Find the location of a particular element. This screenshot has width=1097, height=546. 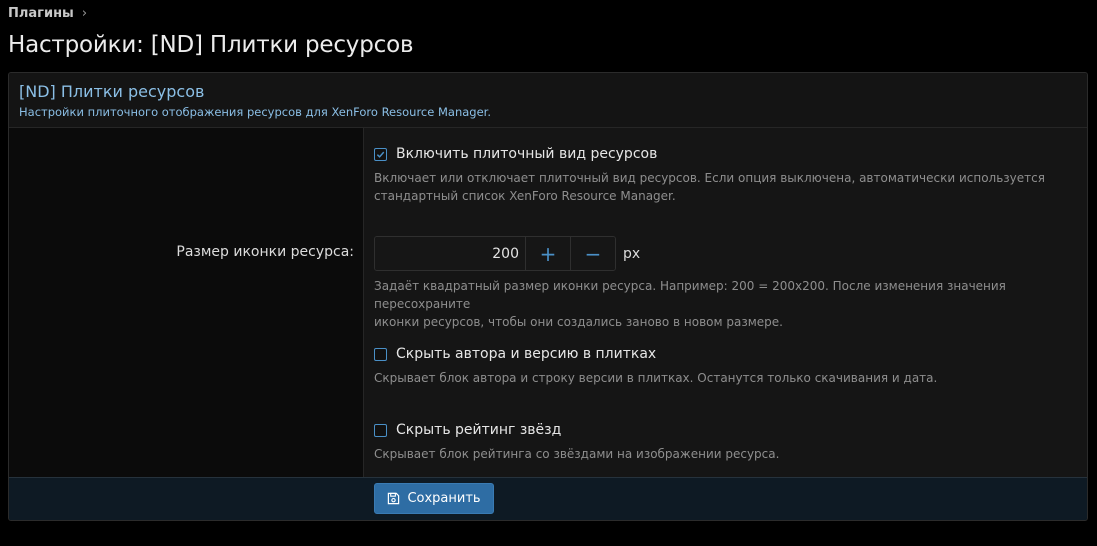

form-footer: Сохранить is located at coordinates (548, 498).